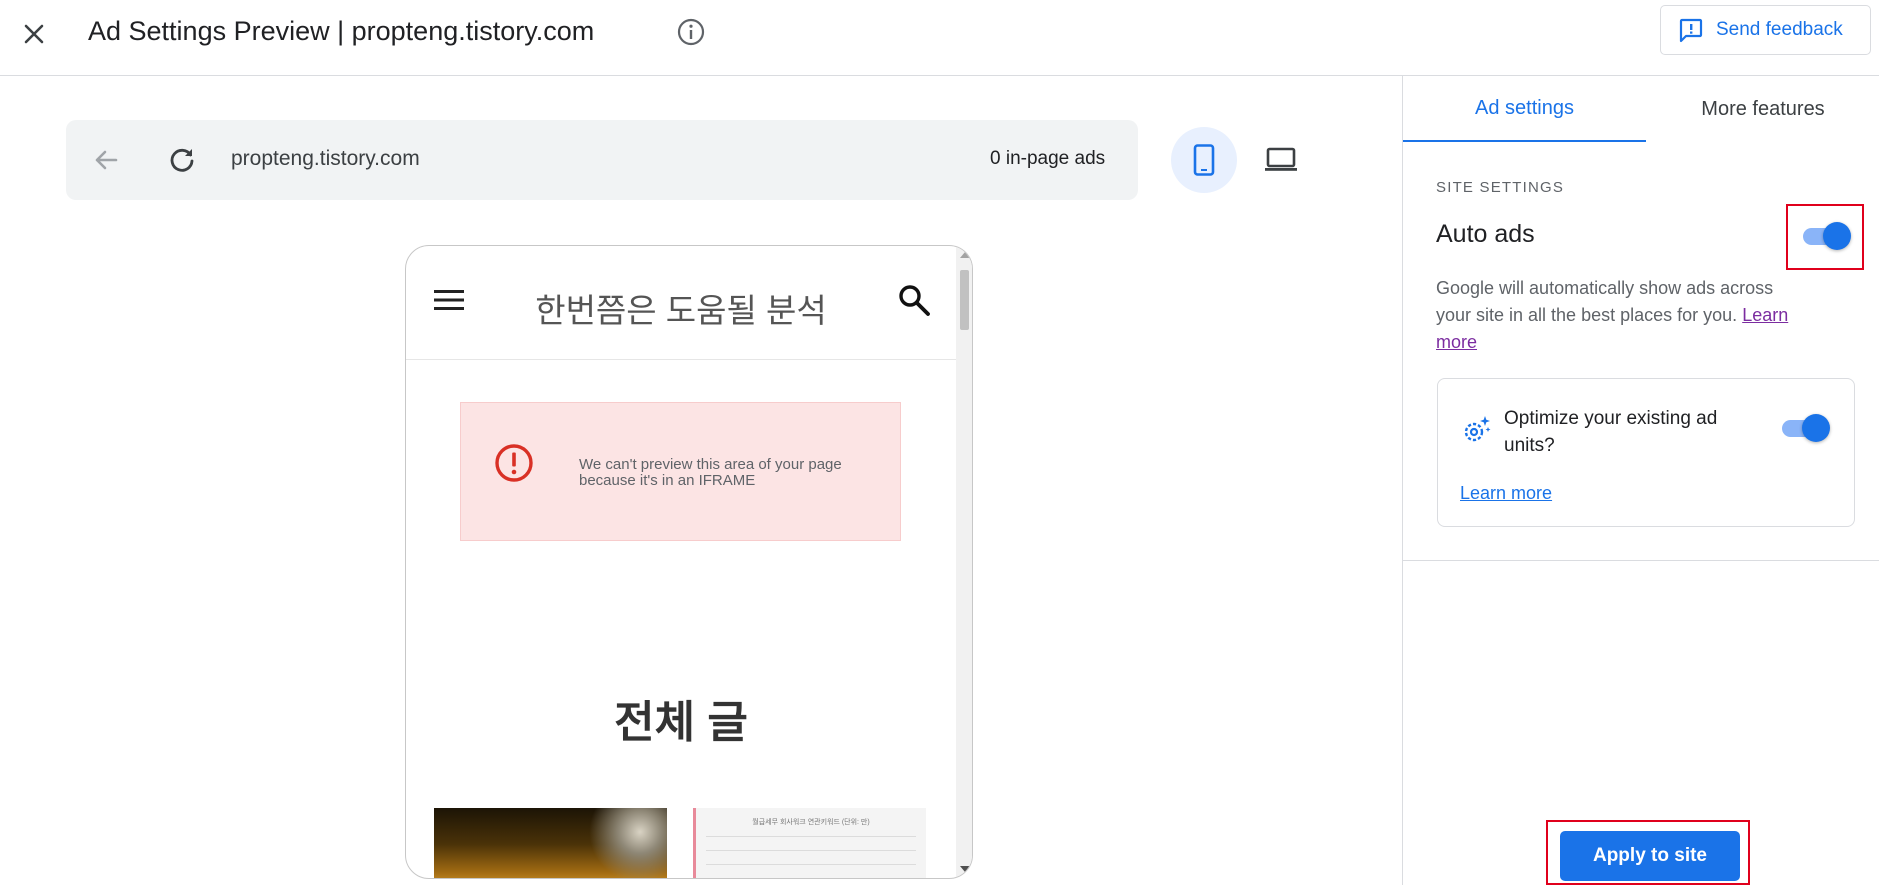 The width and height of the screenshot is (1879, 885). I want to click on optimize-ad-units-toggle, so click(1805, 428).